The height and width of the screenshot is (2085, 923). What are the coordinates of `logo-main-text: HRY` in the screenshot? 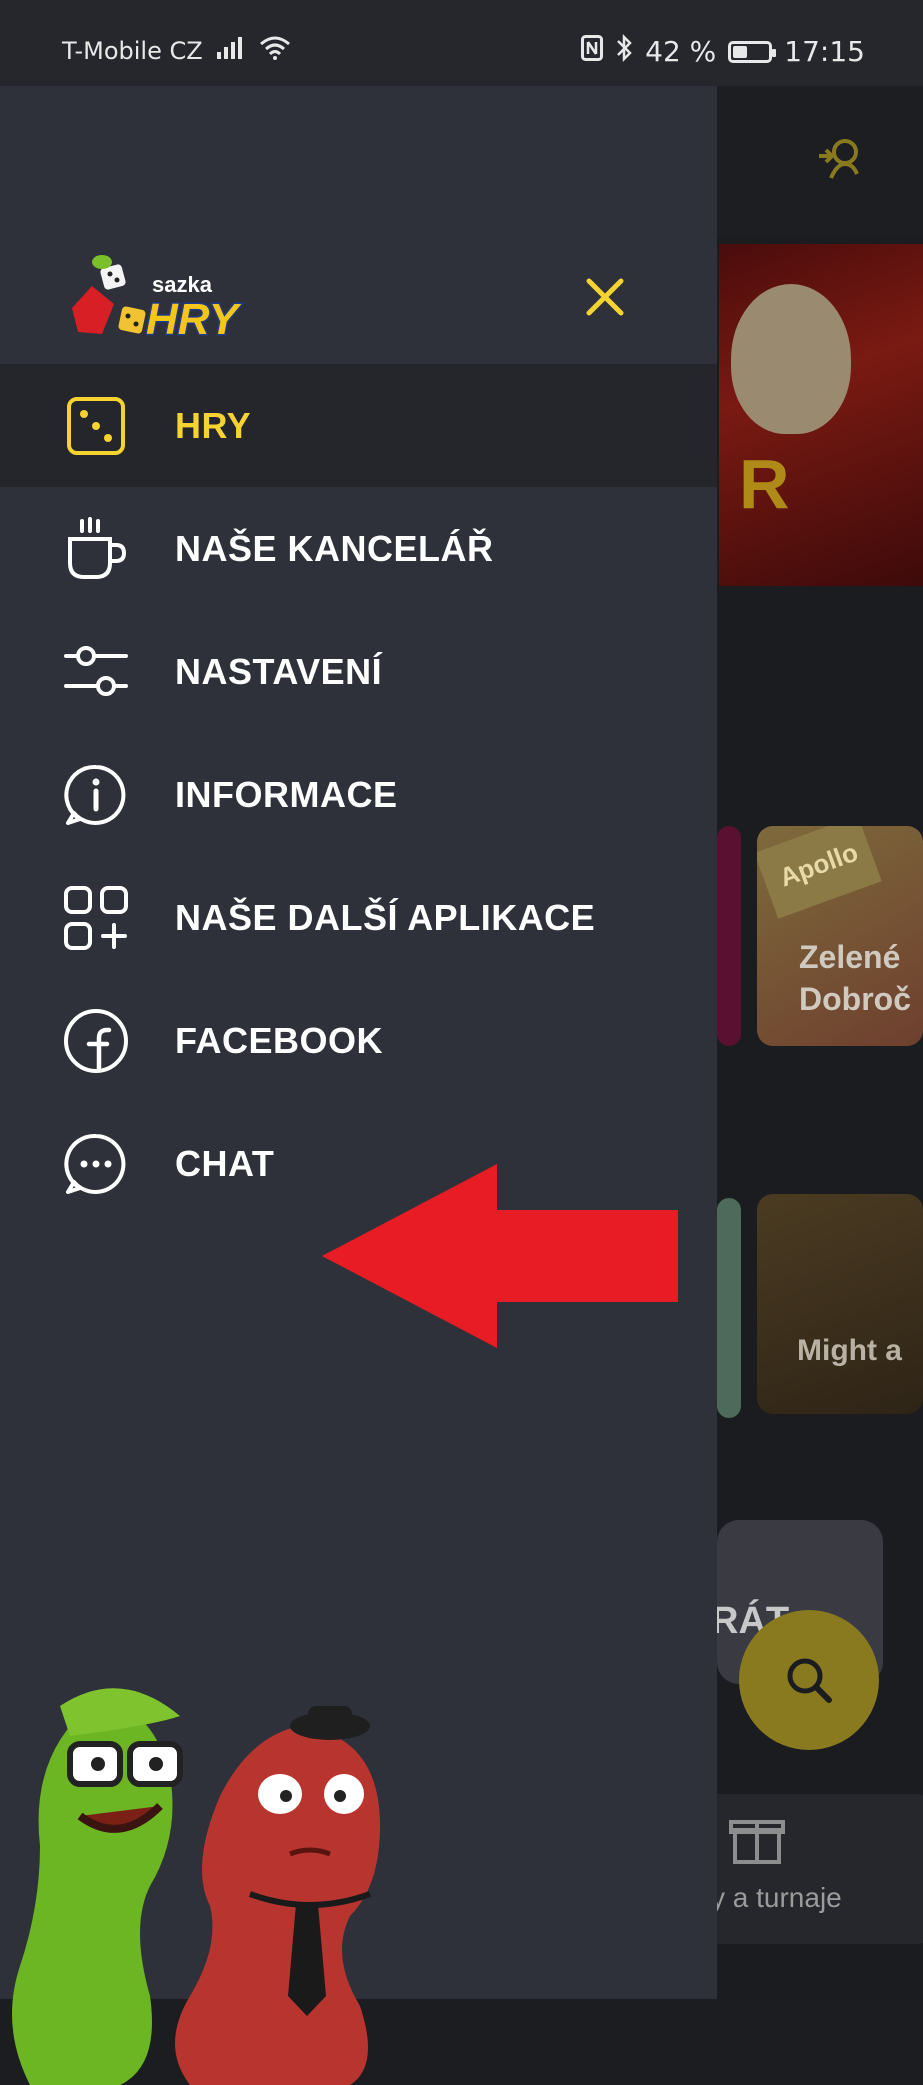 It's located at (194, 319).